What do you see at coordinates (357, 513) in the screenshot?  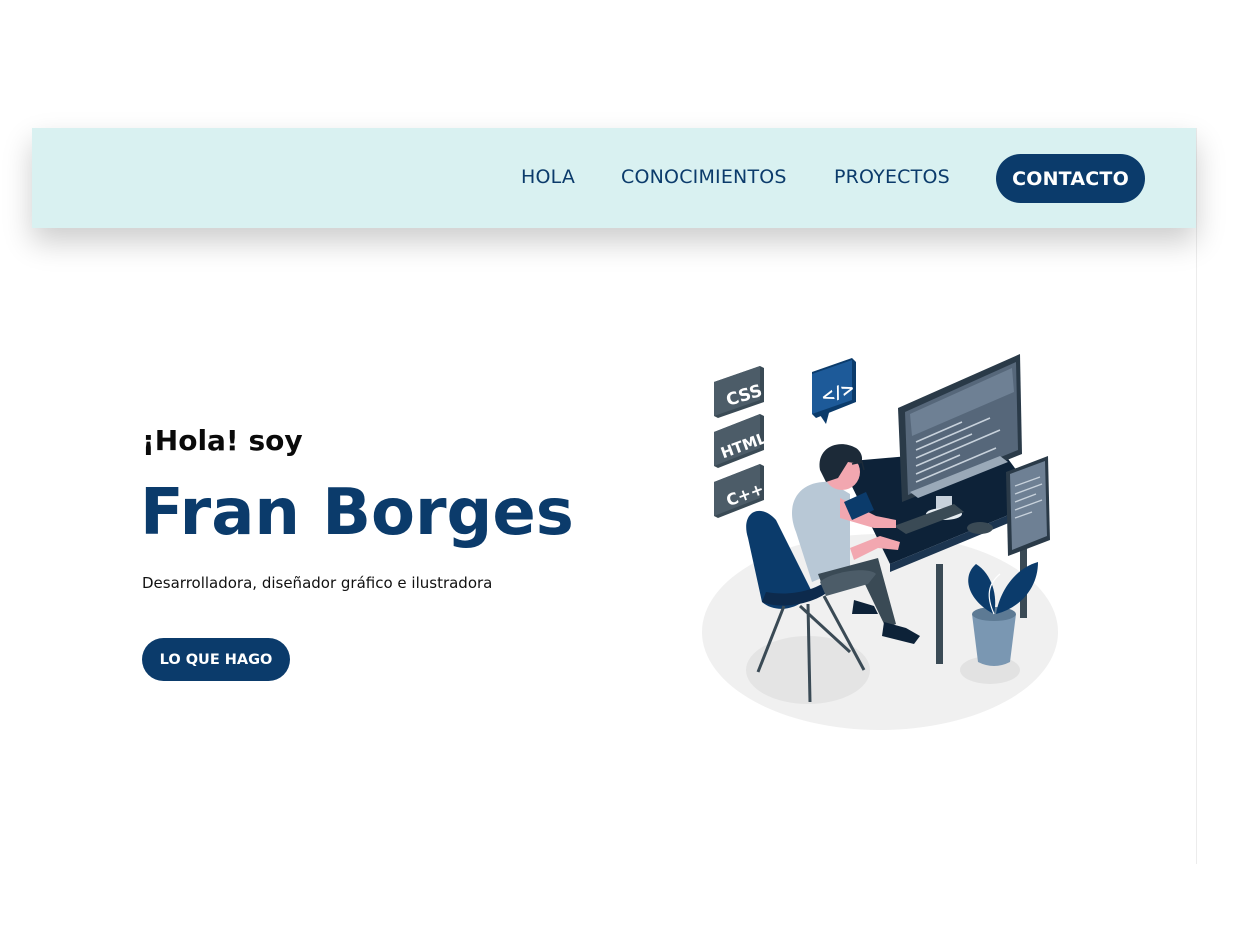 I see `hero-name: Fran Borges` at bounding box center [357, 513].